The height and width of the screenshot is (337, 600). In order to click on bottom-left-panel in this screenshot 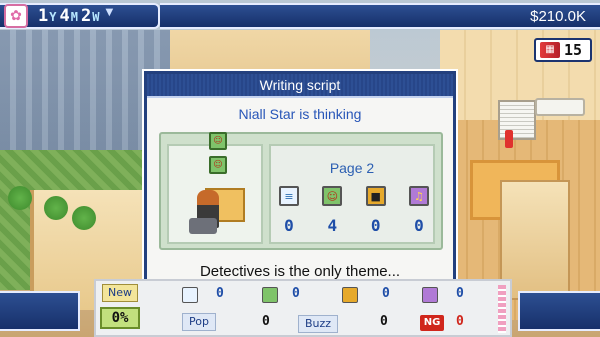, I will do `click(40, 311)`.